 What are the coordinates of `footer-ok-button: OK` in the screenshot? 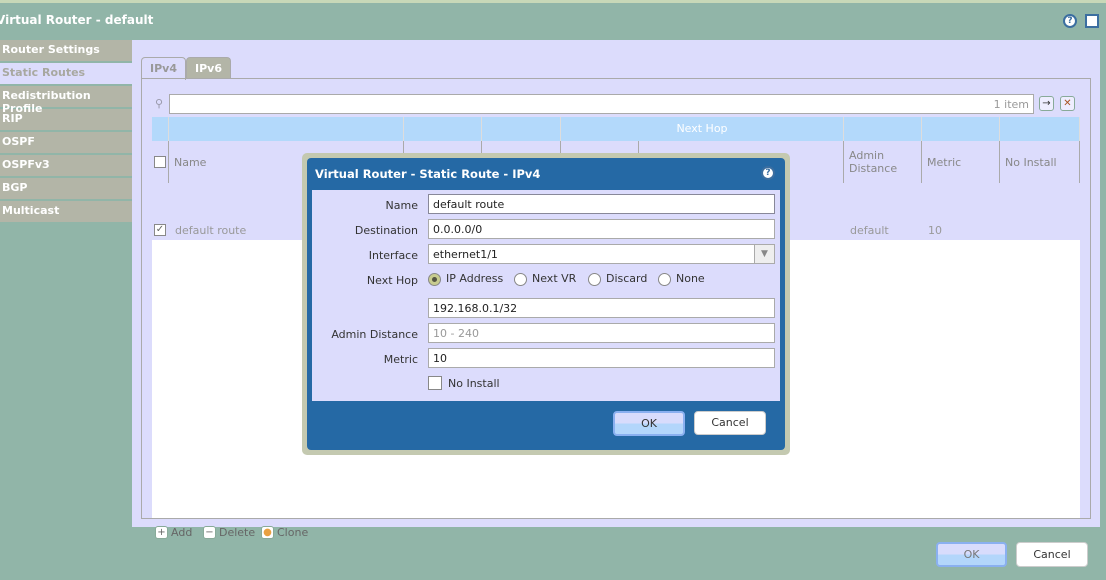 It's located at (971, 554).